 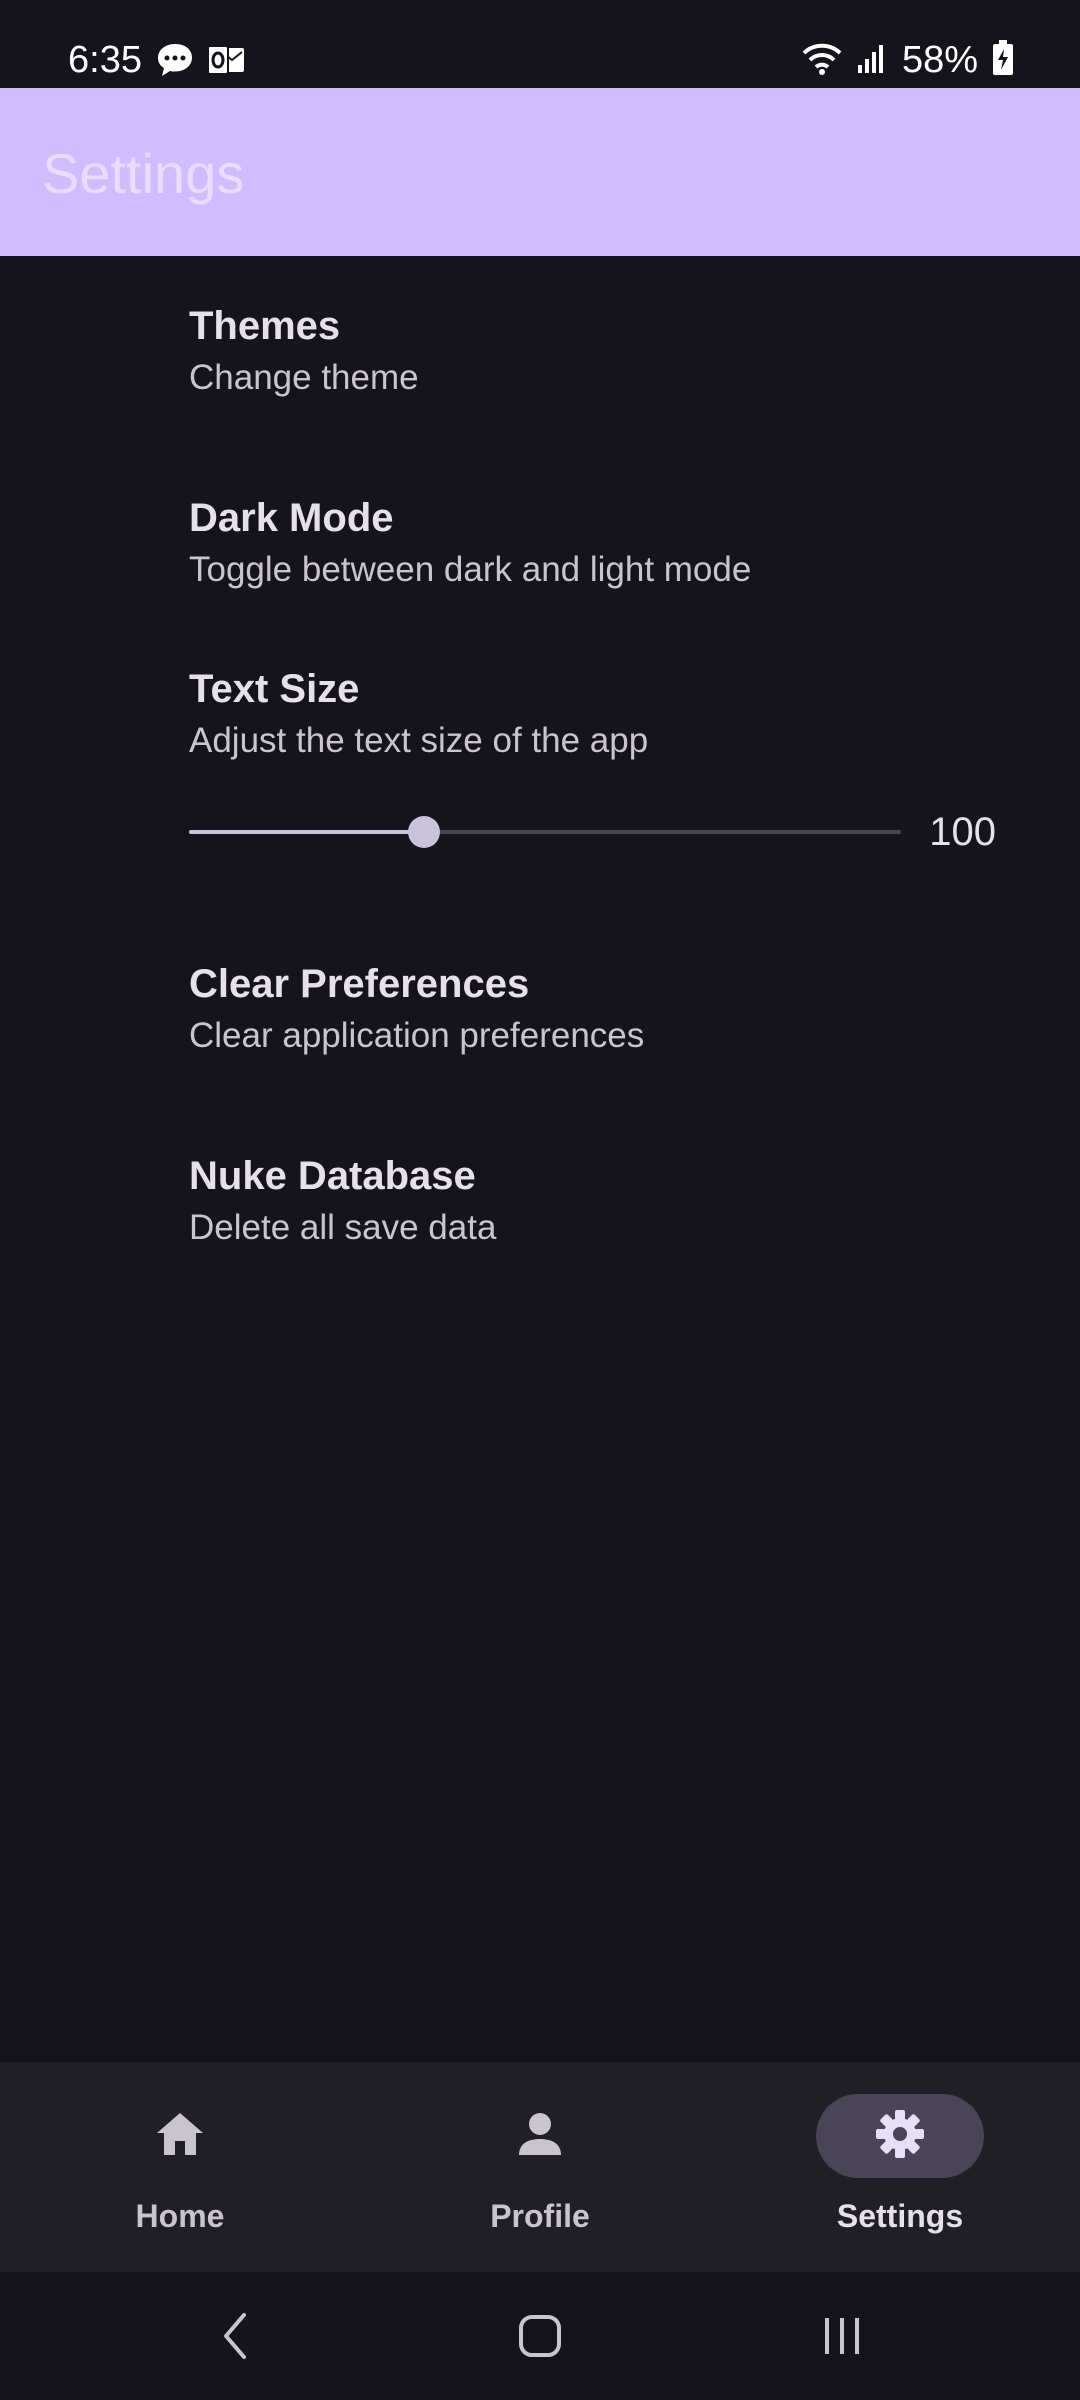 I want to click on home-button-icon, so click(x=540, y=2336).